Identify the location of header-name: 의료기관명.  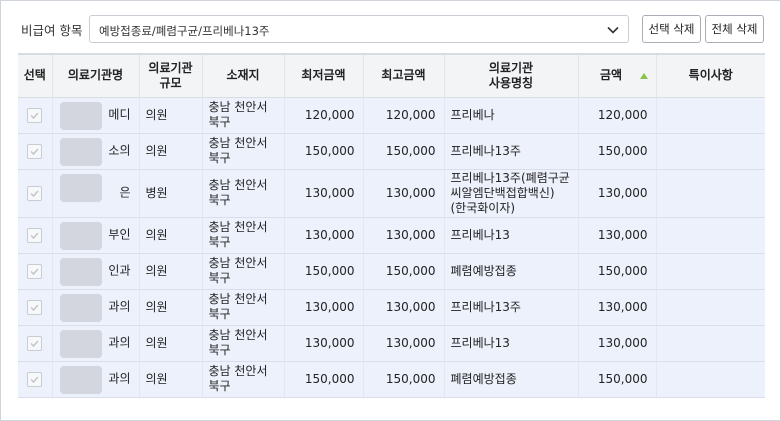
(96, 76).